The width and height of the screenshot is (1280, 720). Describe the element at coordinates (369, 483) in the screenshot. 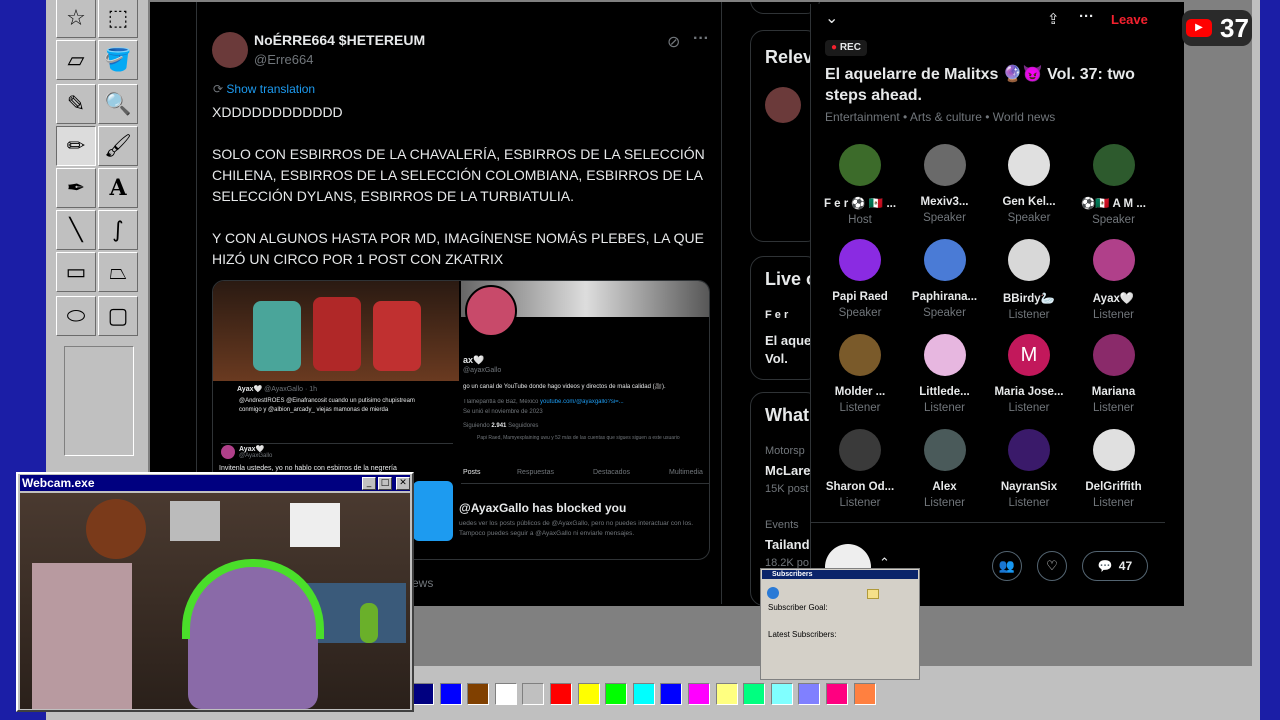

I see `minimize-button: _` at that location.